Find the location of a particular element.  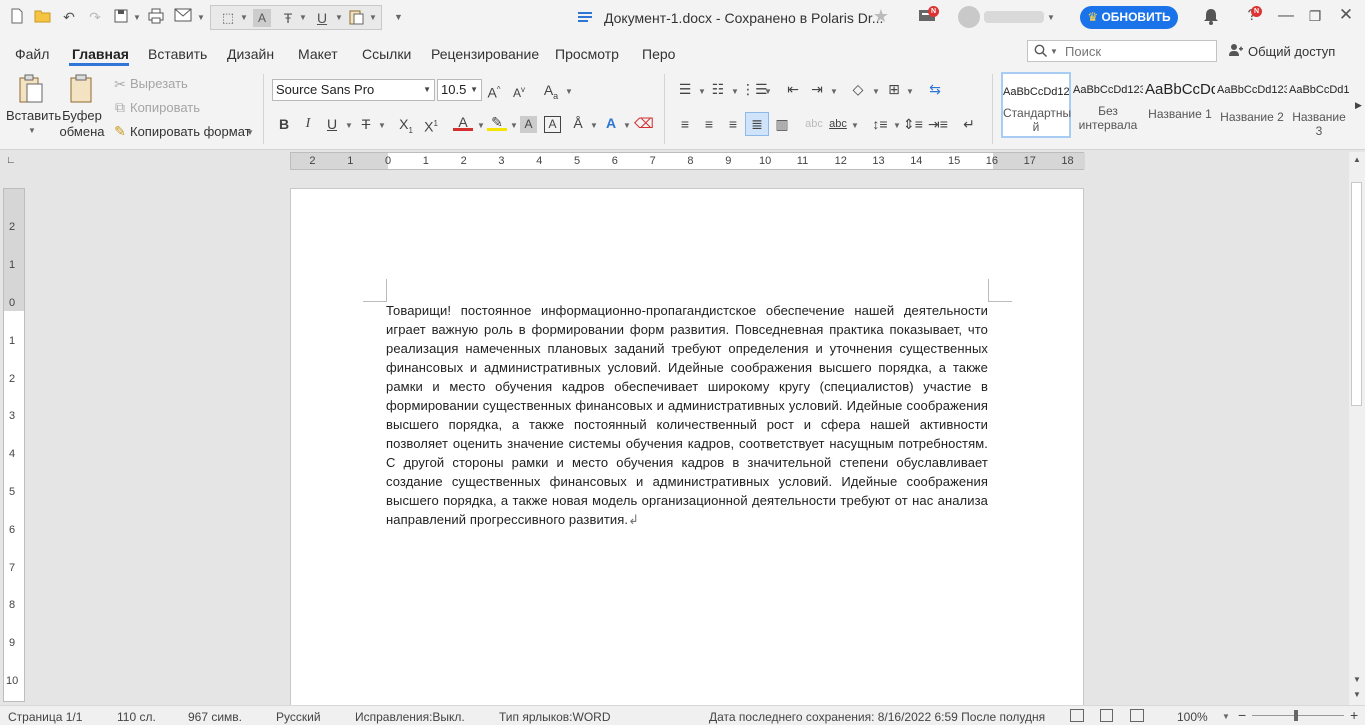

font-size-select: 10.5 ▼ is located at coordinates (459, 90).